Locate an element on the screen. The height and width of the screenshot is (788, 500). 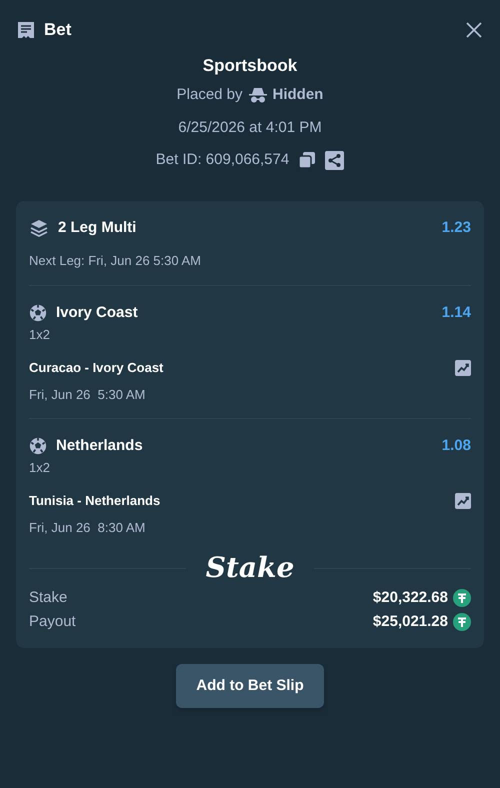
total-amount: $20,322.68 is located at coordinates (410, 598).